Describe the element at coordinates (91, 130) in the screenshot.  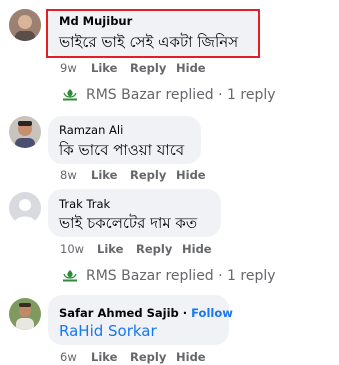
I see `comment-author: Ramzan Ali` at that location.